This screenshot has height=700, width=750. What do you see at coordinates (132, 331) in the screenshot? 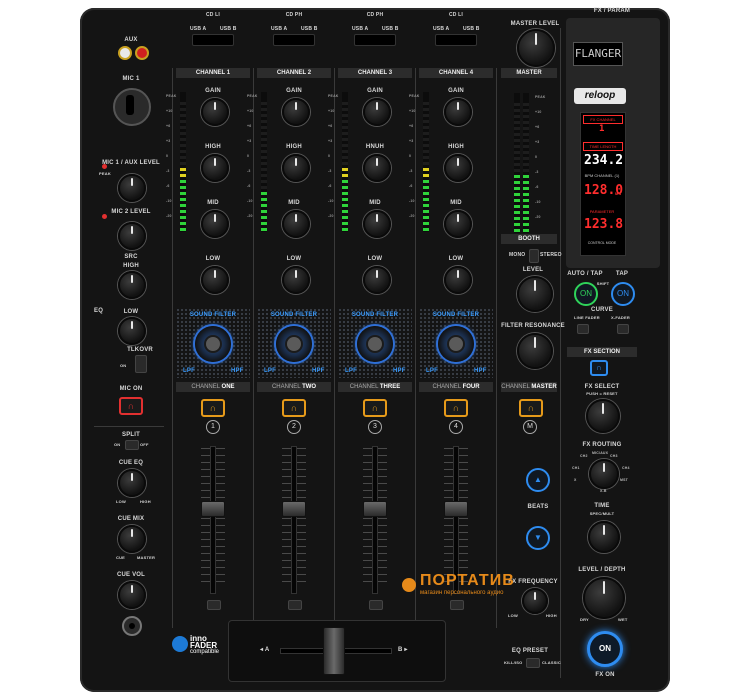
I see `mic-low-knob` at bounding box center [132, 331].